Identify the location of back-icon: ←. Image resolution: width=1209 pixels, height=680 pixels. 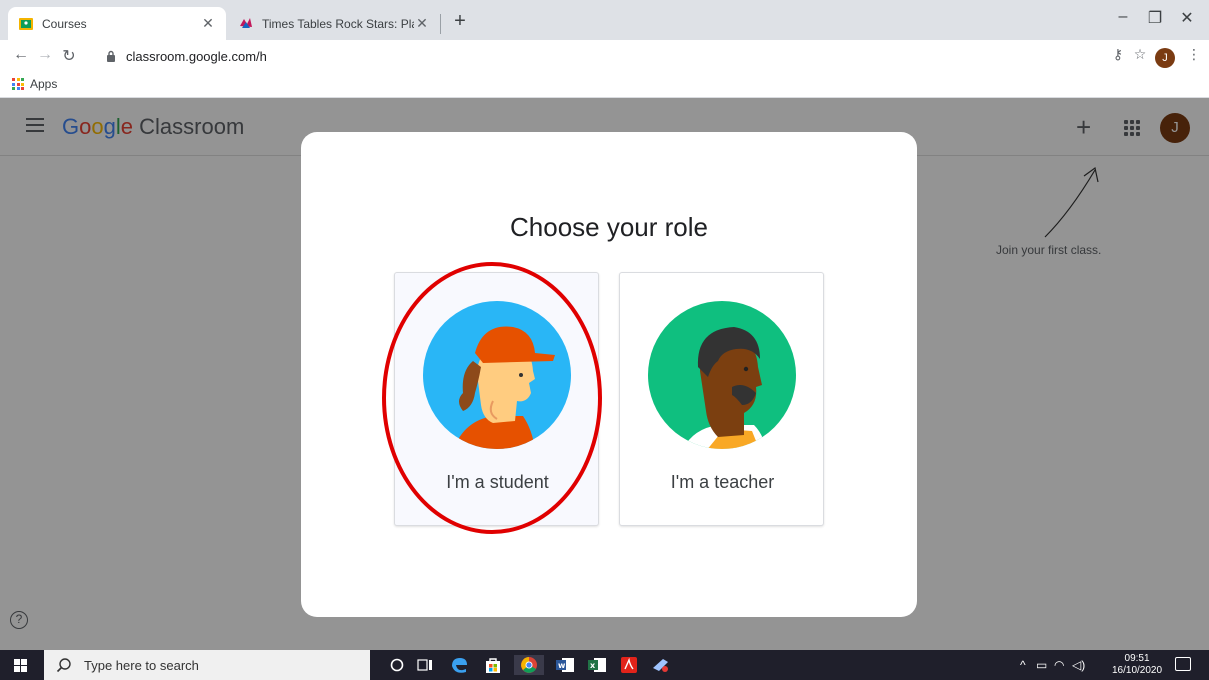
(21, 55).